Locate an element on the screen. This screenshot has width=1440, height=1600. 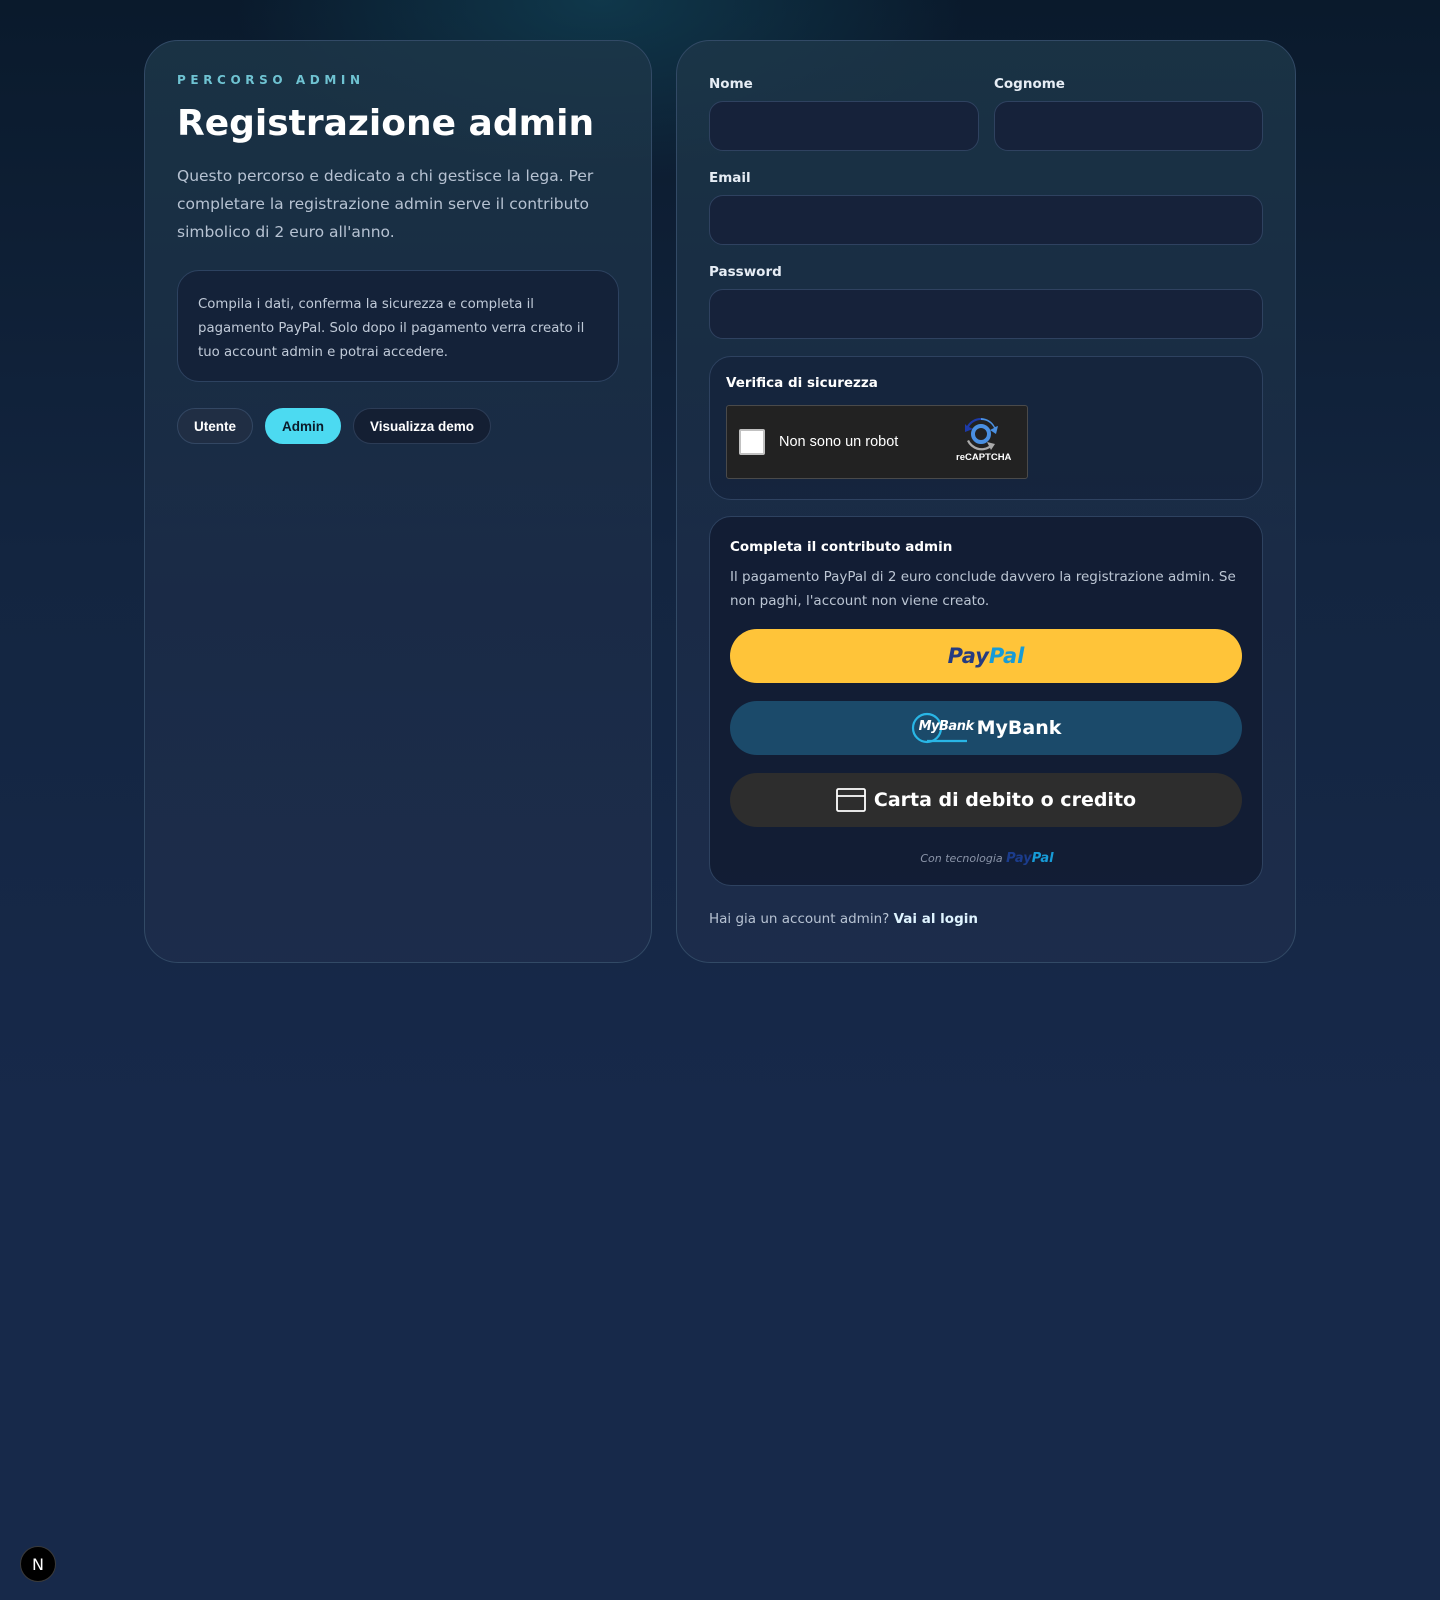
chip-utente: Utente is located at coordinates (215, 426).